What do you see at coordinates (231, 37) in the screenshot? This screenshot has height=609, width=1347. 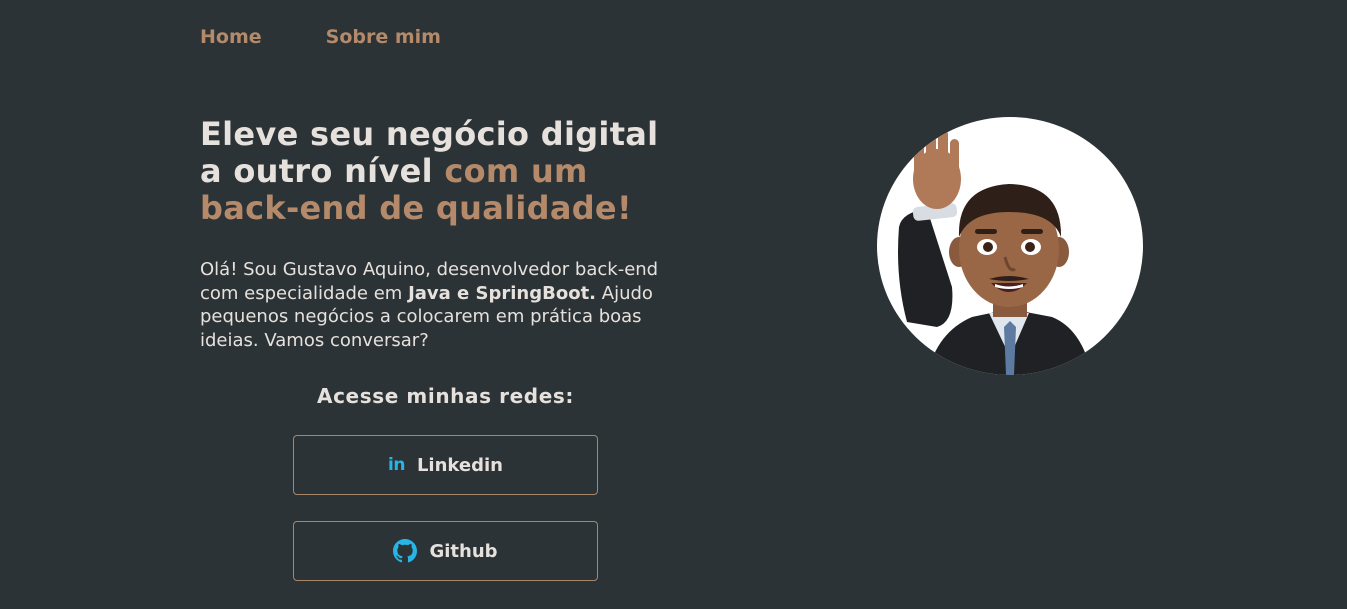 I see `nav-home-link: Home` at bounding box center [231, 37].